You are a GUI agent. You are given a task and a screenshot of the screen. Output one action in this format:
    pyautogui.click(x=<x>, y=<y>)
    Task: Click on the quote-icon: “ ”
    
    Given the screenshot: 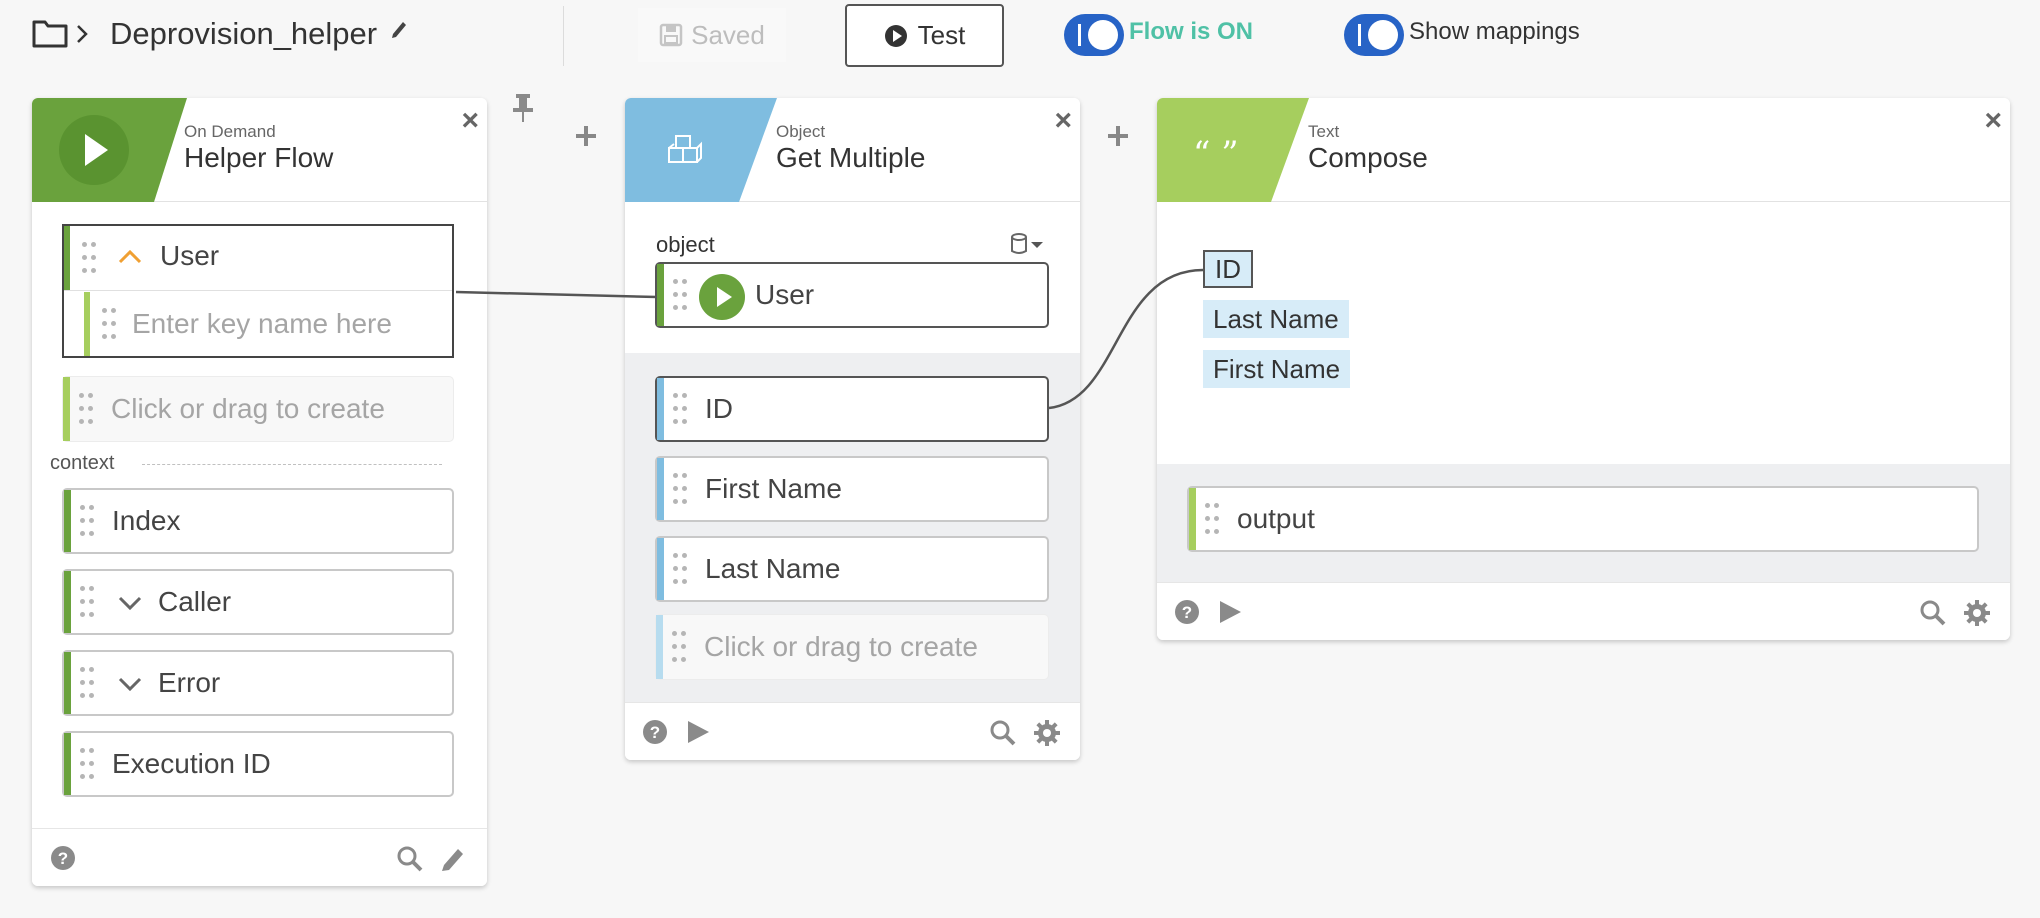 What is the action you would take?
    pyautogui.click(x=1216, y=154)
    